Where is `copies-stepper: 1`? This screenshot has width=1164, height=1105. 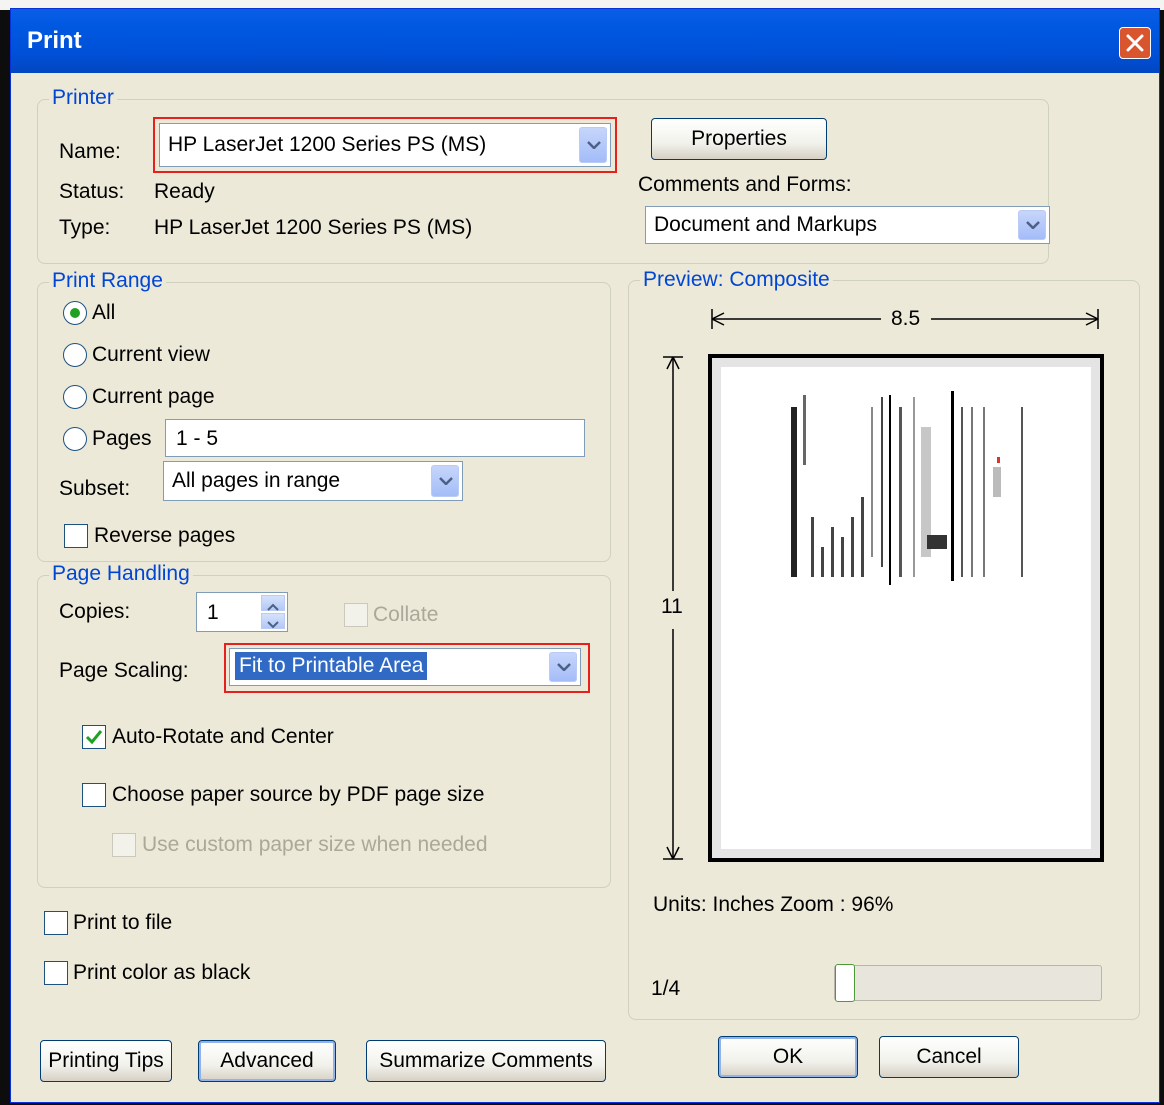 copies-stepper: 1 is located at coordinates (242, 612).